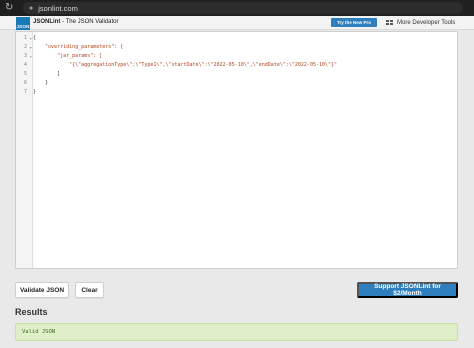 Image resolution: width=474 pixels, height=348 pixels. What do you see at coordinates (389, 23) in the screenshot?
I see `grid-icon` at bounding box center [389, 23].